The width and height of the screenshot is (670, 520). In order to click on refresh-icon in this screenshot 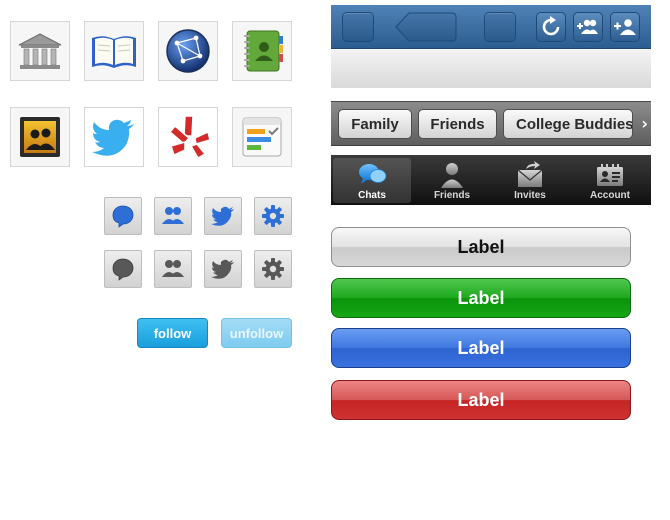, I will do `click(551, 27)`.